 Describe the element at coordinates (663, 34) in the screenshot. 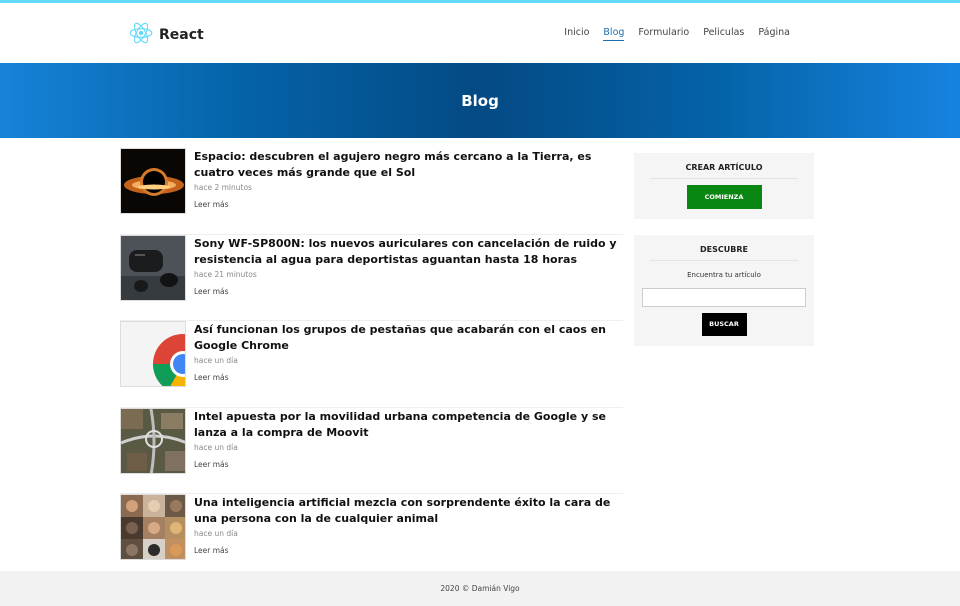

I see `nav-formulario: Formulario` at that location.